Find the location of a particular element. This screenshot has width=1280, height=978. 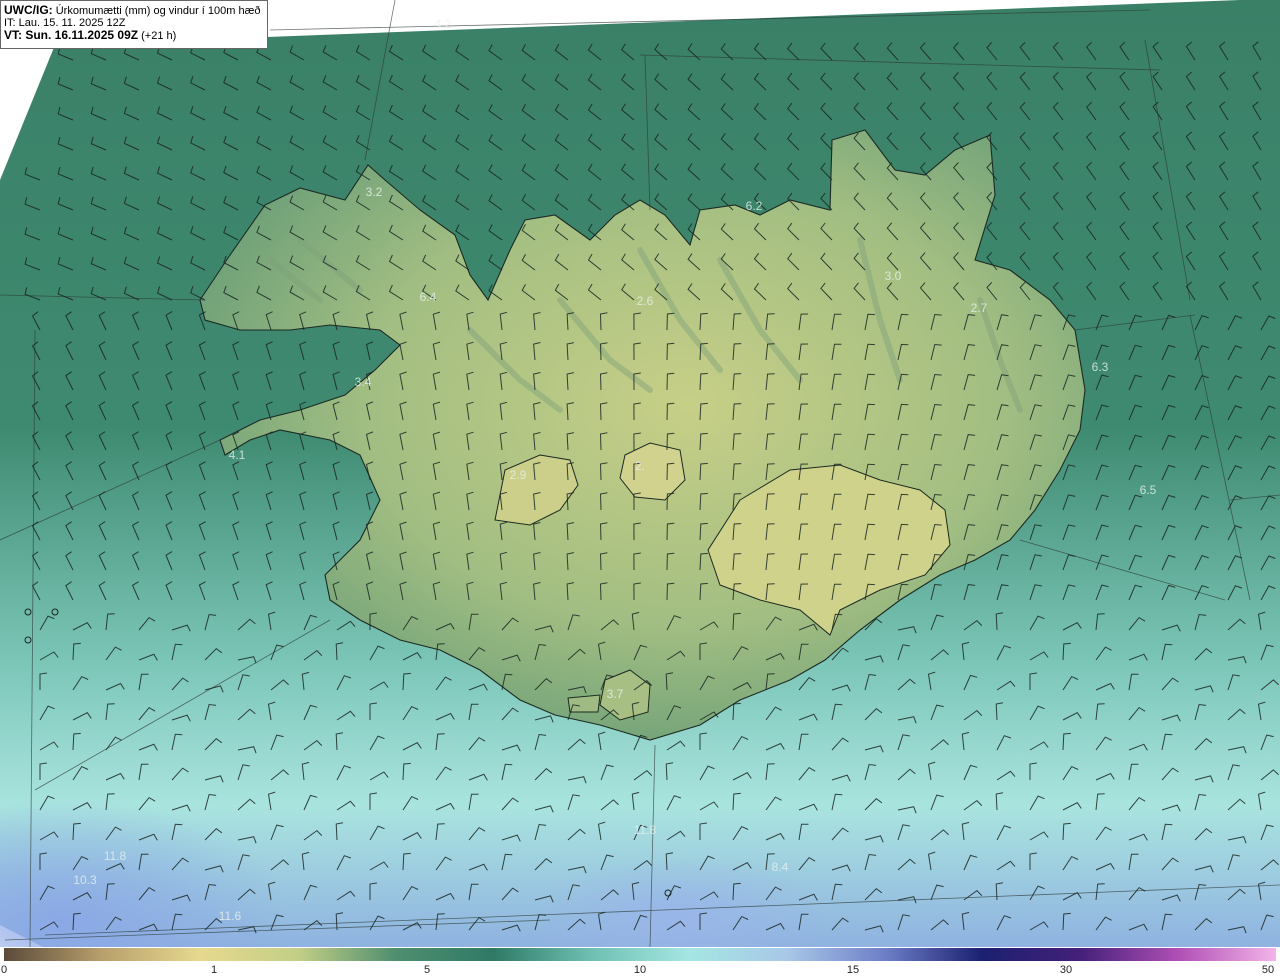

value-label: 3.2 is located at coordinates (374, 192).